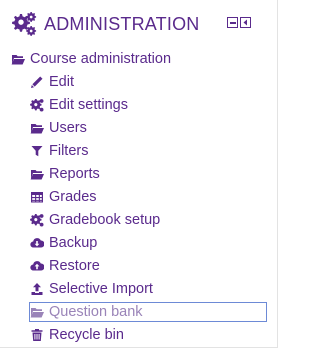 This screenshot has height=348, width=320. I want to click on tree-item-label: Reports, so click(74, 174).